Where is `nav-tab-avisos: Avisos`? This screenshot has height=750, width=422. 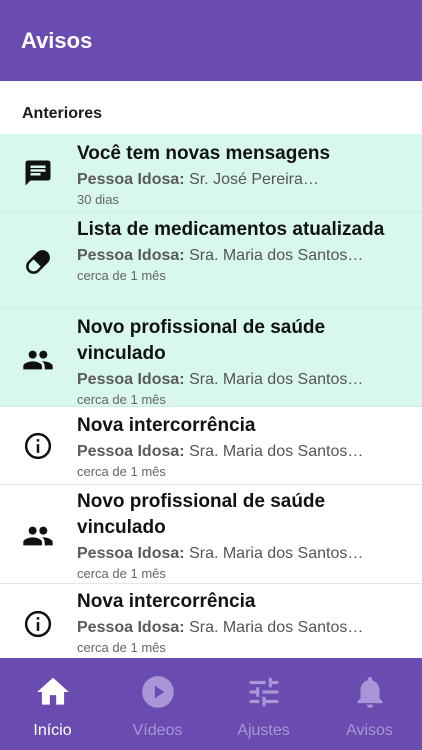
nav-tab-avisos: Avisos is located at coordinates (369, 704).